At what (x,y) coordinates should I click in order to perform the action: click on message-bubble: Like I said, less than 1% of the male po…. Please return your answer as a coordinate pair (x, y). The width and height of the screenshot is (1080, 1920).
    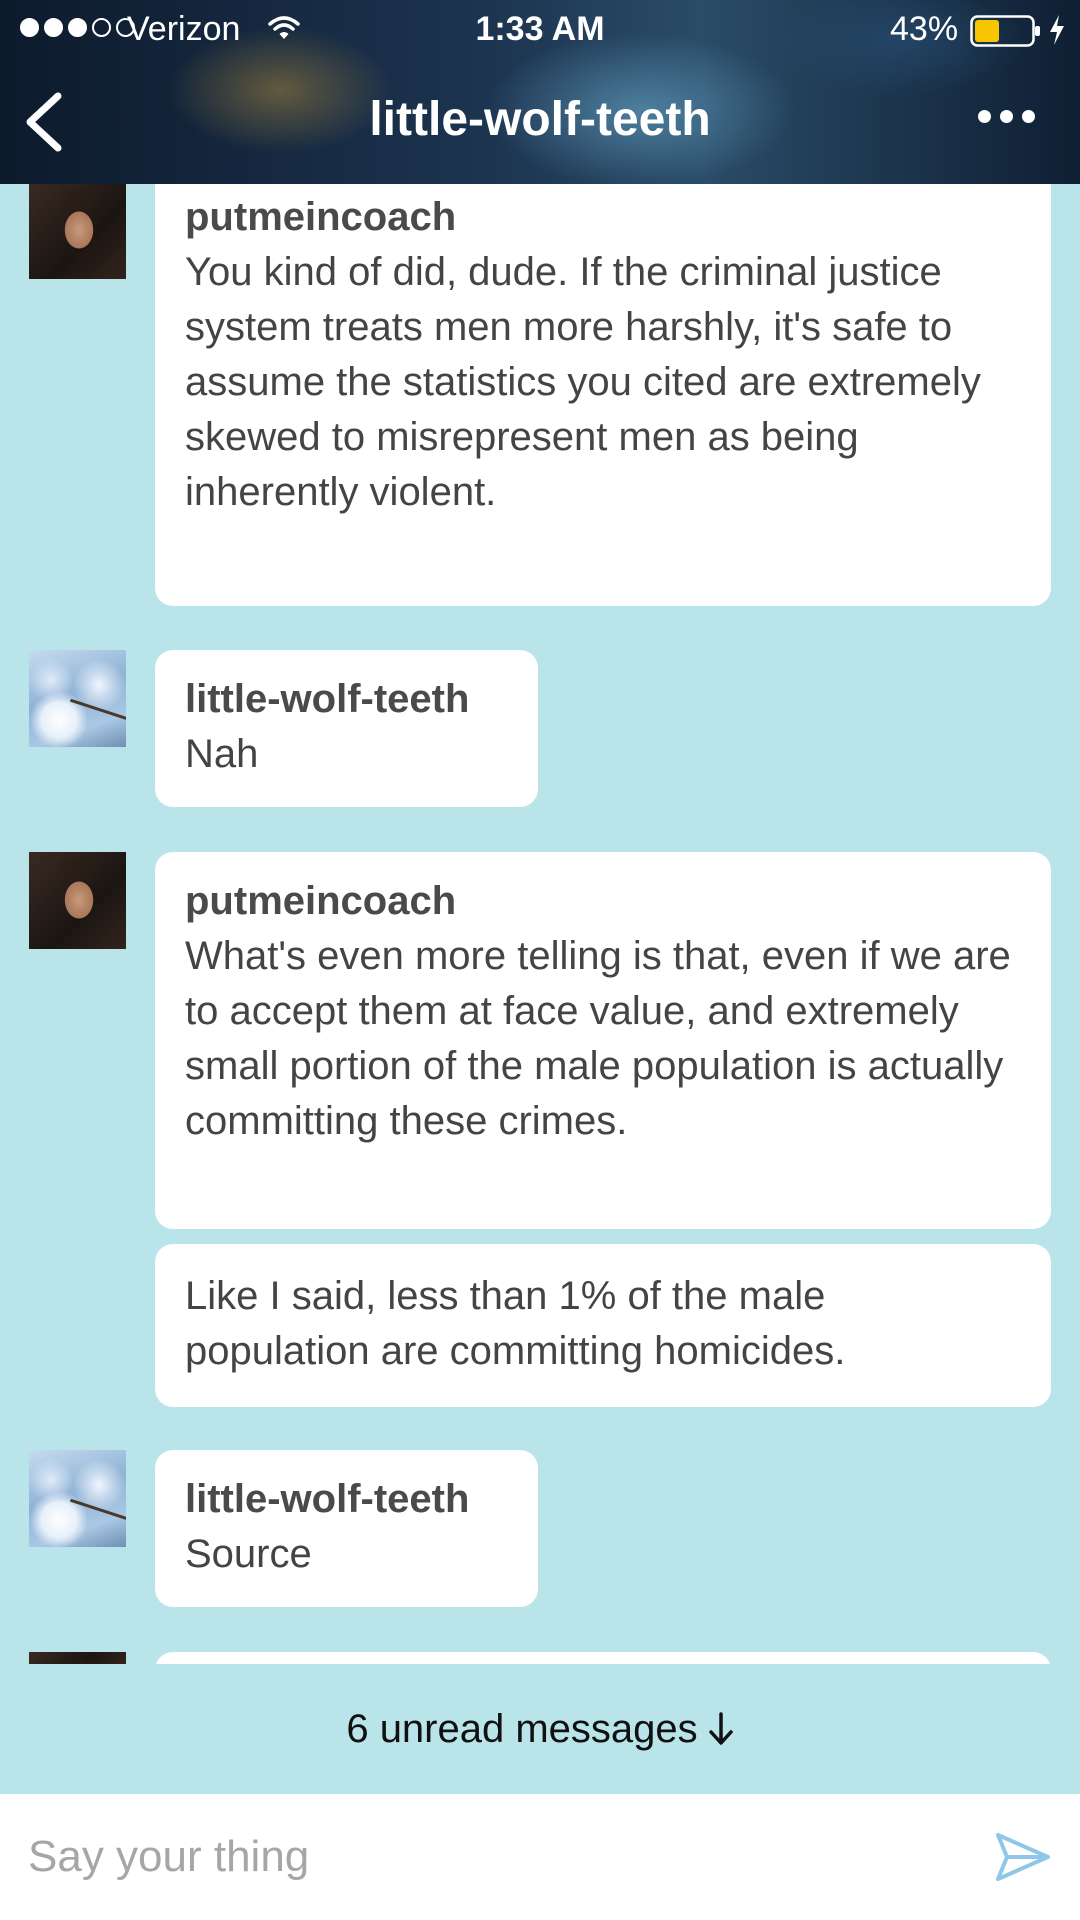
    Looking at the image, I should click on (603, 1325).